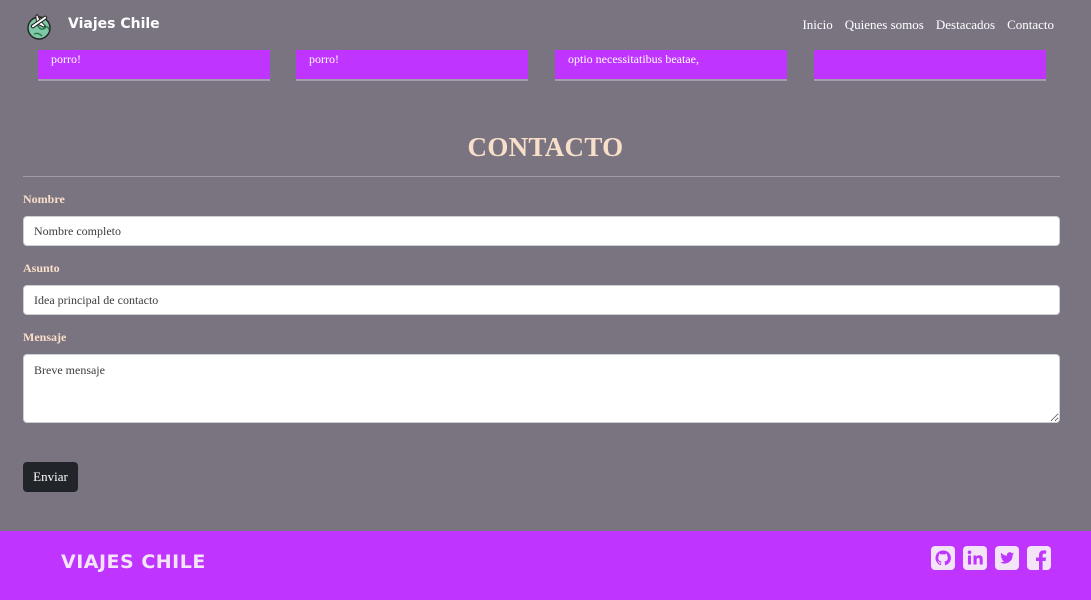 Image resolution: width=1091 pixels, height=600 pixels. I want to click on linkedin-icon, so click(975, 558).